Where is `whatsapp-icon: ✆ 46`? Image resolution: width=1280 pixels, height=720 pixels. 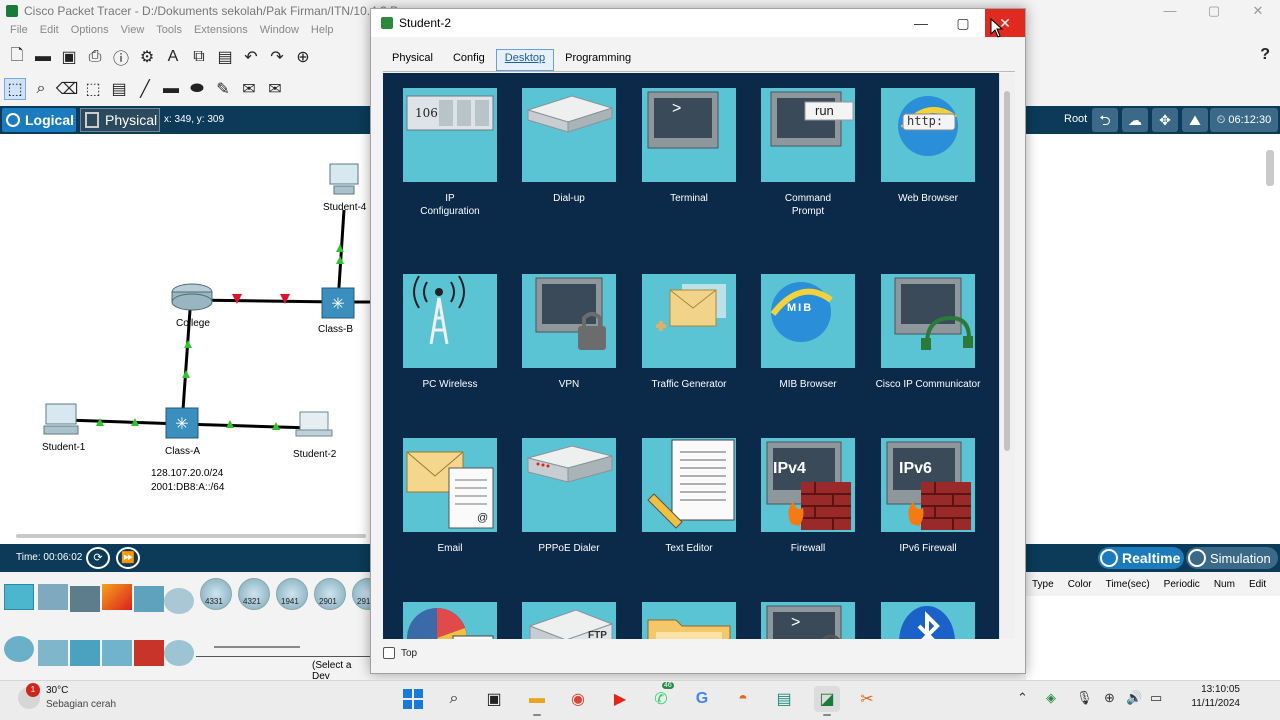 whatsapp-icon: ✆ 46 is located at coordinates (661, 697).